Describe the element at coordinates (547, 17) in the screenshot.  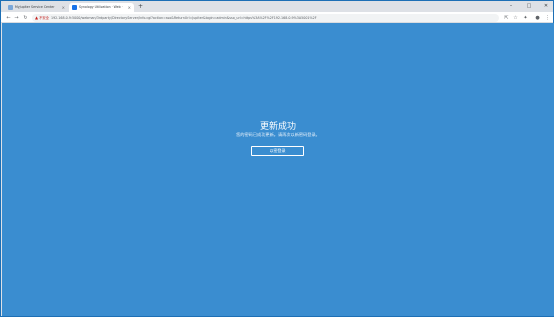
I see `menu-icon: ⋮` at that location.